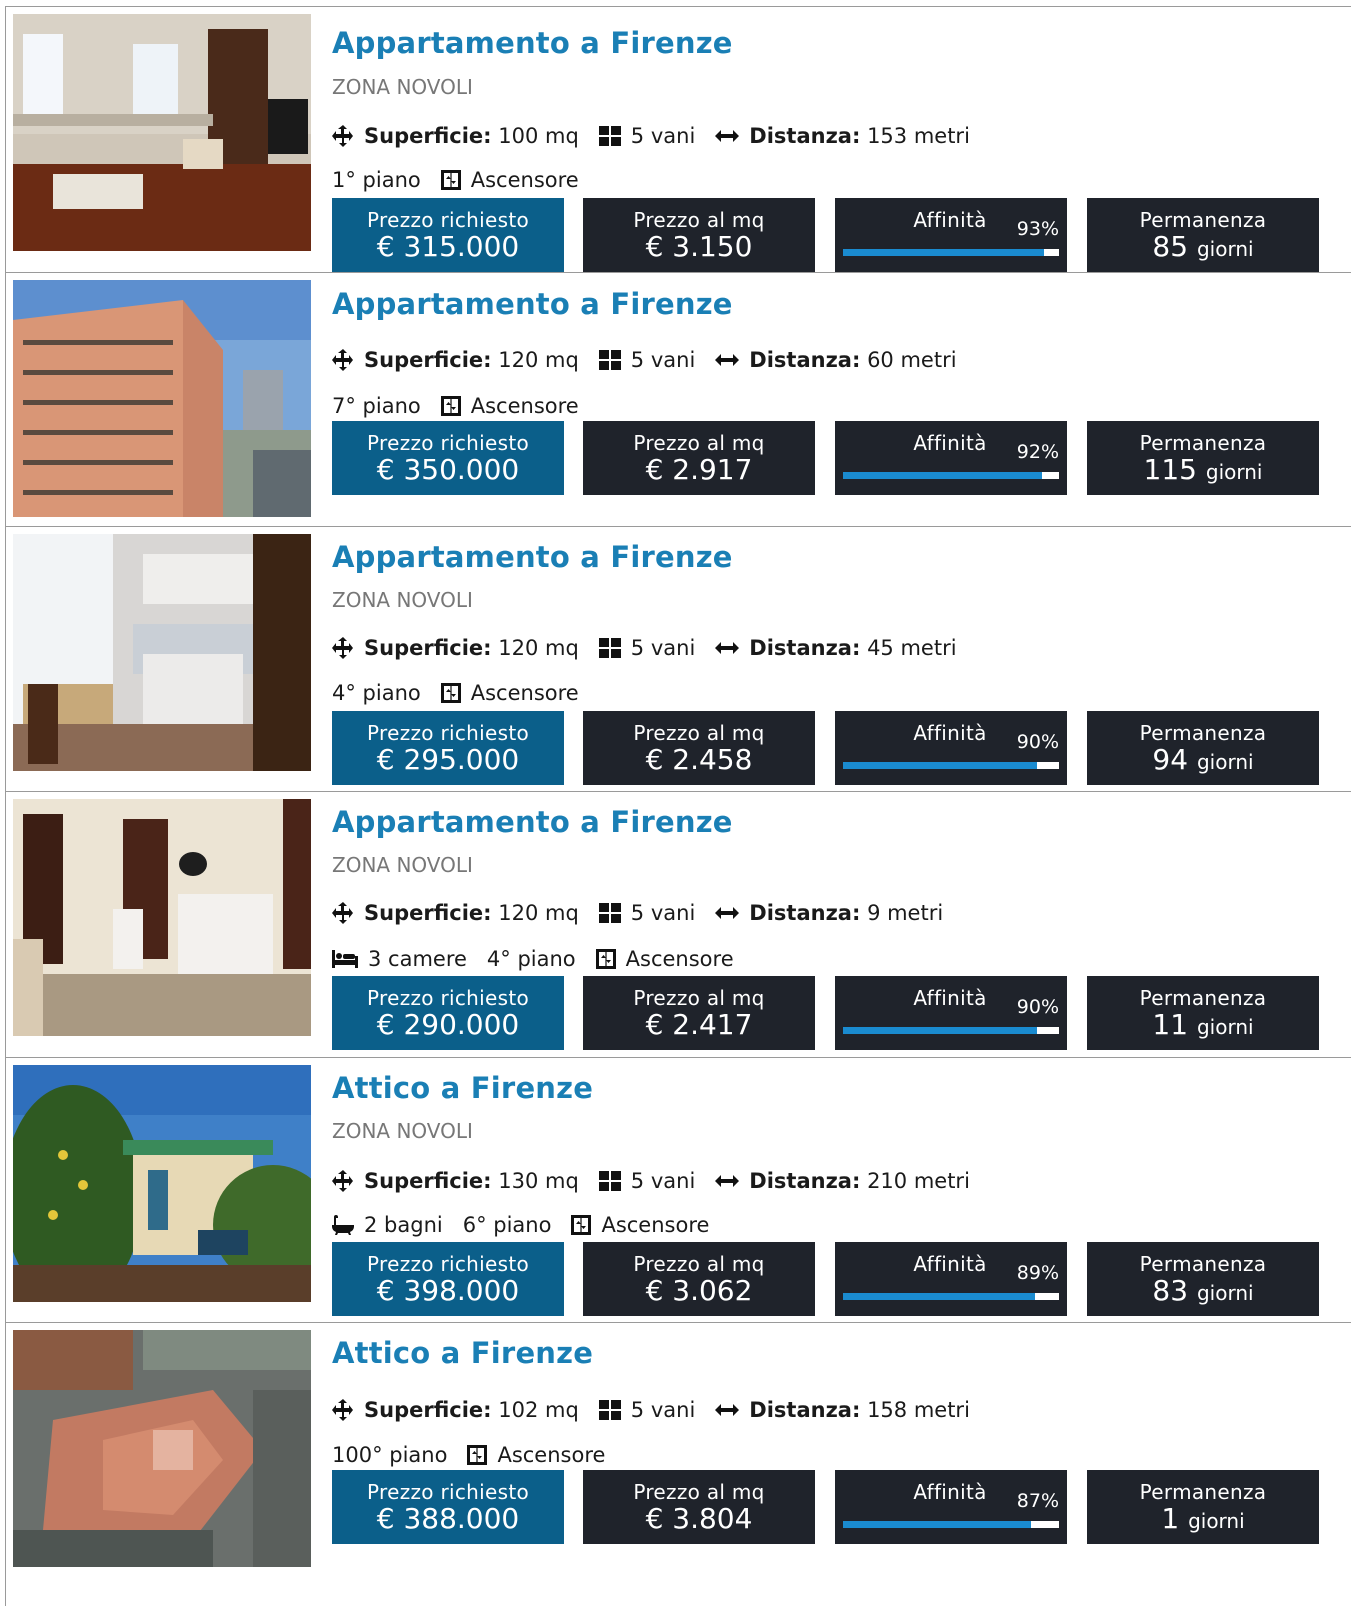  What do you see at coordinates (1037, 1007) in the screenshot?
I see `affinity-percent: 90%` at bounding box center [1037, 1007].